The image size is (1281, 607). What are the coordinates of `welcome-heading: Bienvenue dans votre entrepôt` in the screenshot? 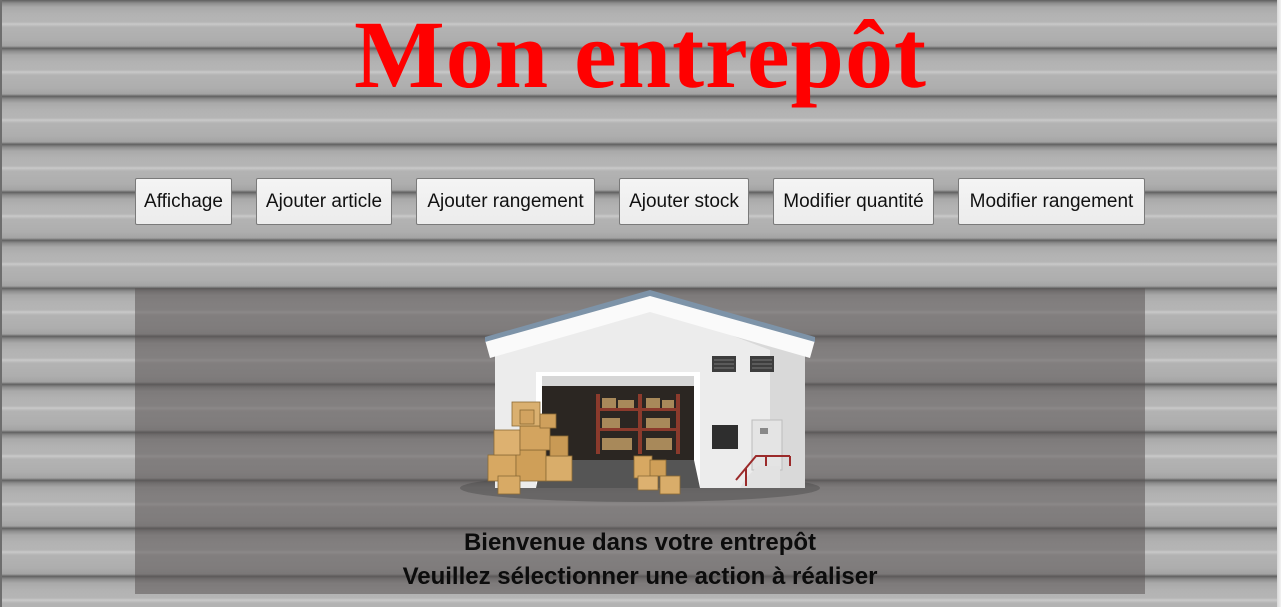 It's located at (640, 542).